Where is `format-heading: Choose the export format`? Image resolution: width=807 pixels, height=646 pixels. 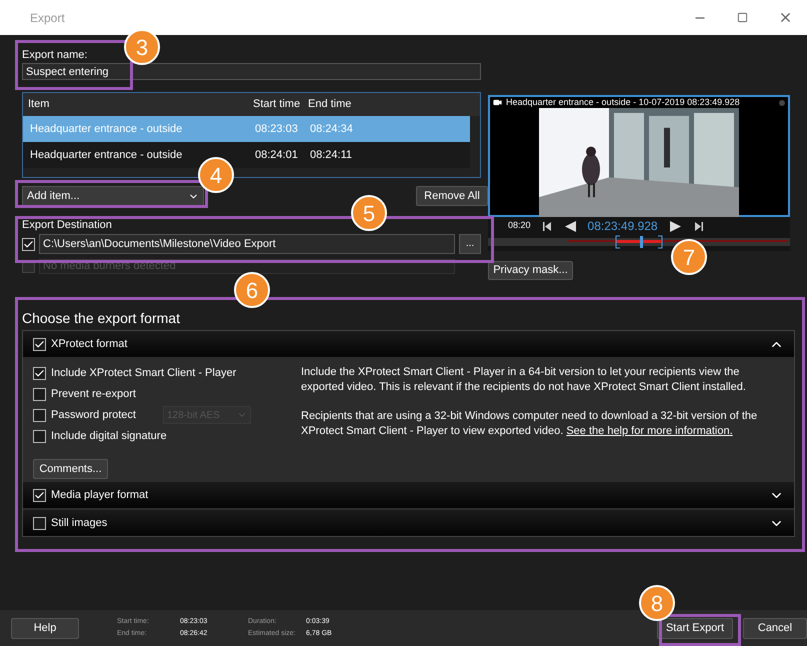
format-heading: Choose the export format is located at coordinates (101, 317).